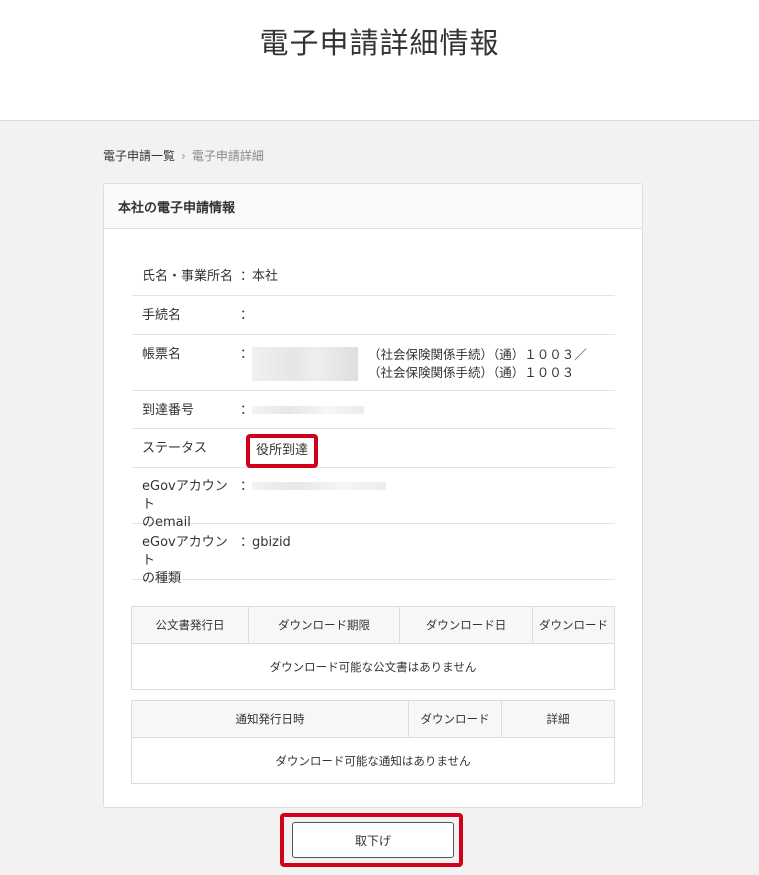 This screenshot has height=875, width=759. I want to click on documents-header-download-deadline: ダウンロード期限, so click(324, 625).